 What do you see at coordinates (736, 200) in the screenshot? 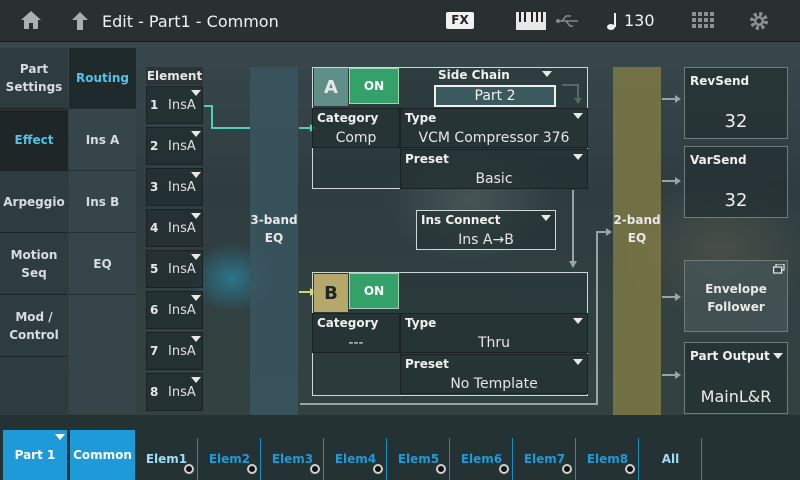
I see `var-send-value: 32` at bounding box center [736, 200].